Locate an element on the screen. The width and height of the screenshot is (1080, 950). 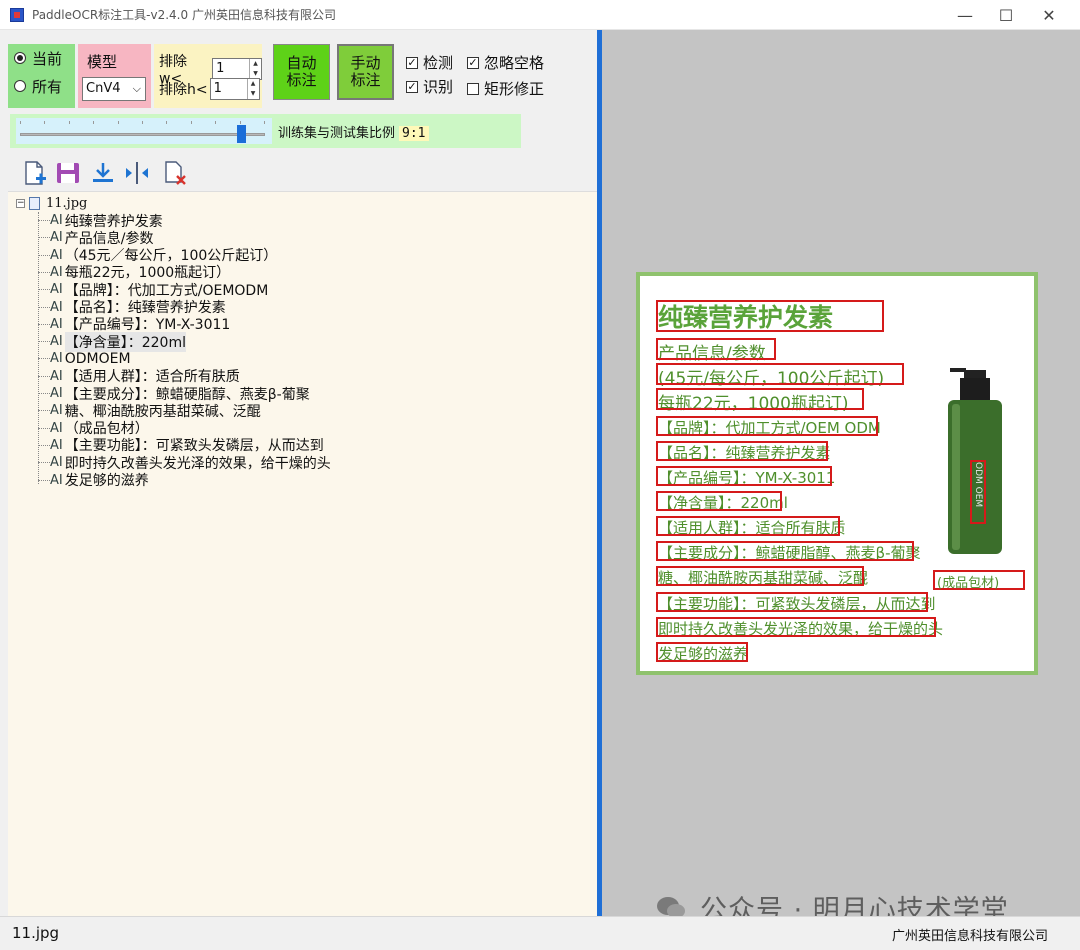
recognize-check-icon: ✓ is located at coordinates (412, 86).